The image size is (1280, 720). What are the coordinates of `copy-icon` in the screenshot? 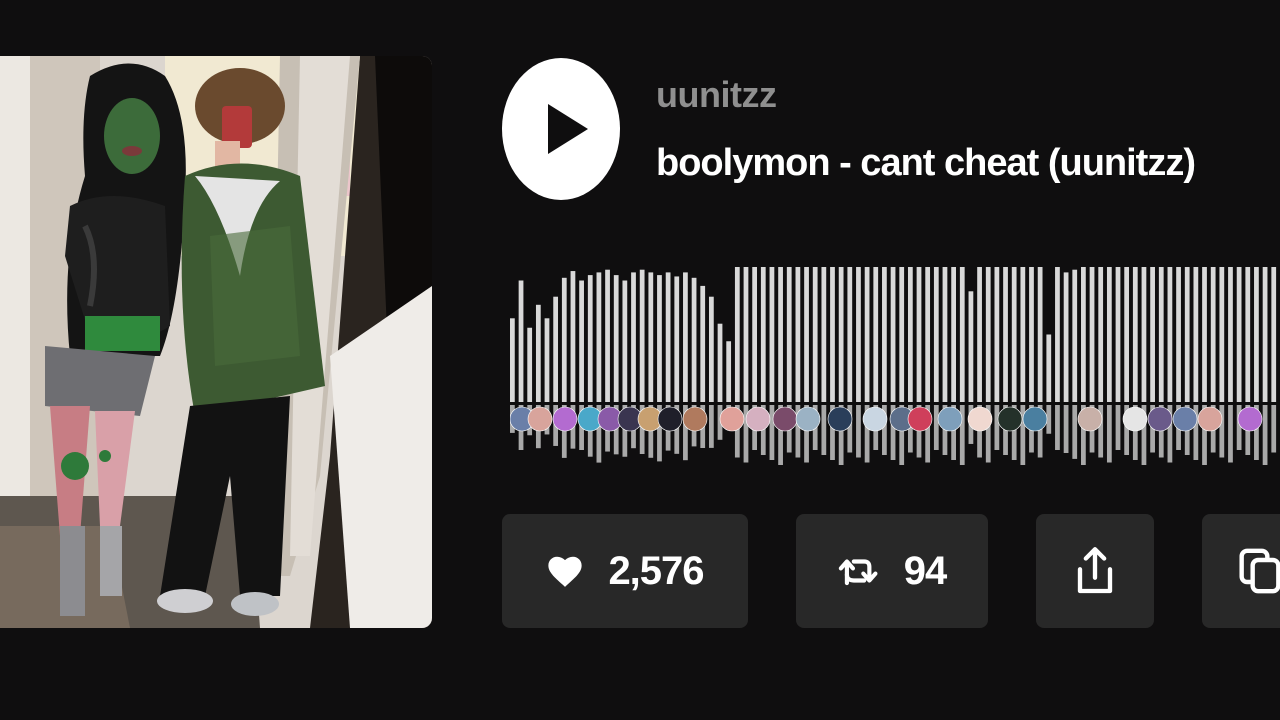 It's located at (1259, 571).